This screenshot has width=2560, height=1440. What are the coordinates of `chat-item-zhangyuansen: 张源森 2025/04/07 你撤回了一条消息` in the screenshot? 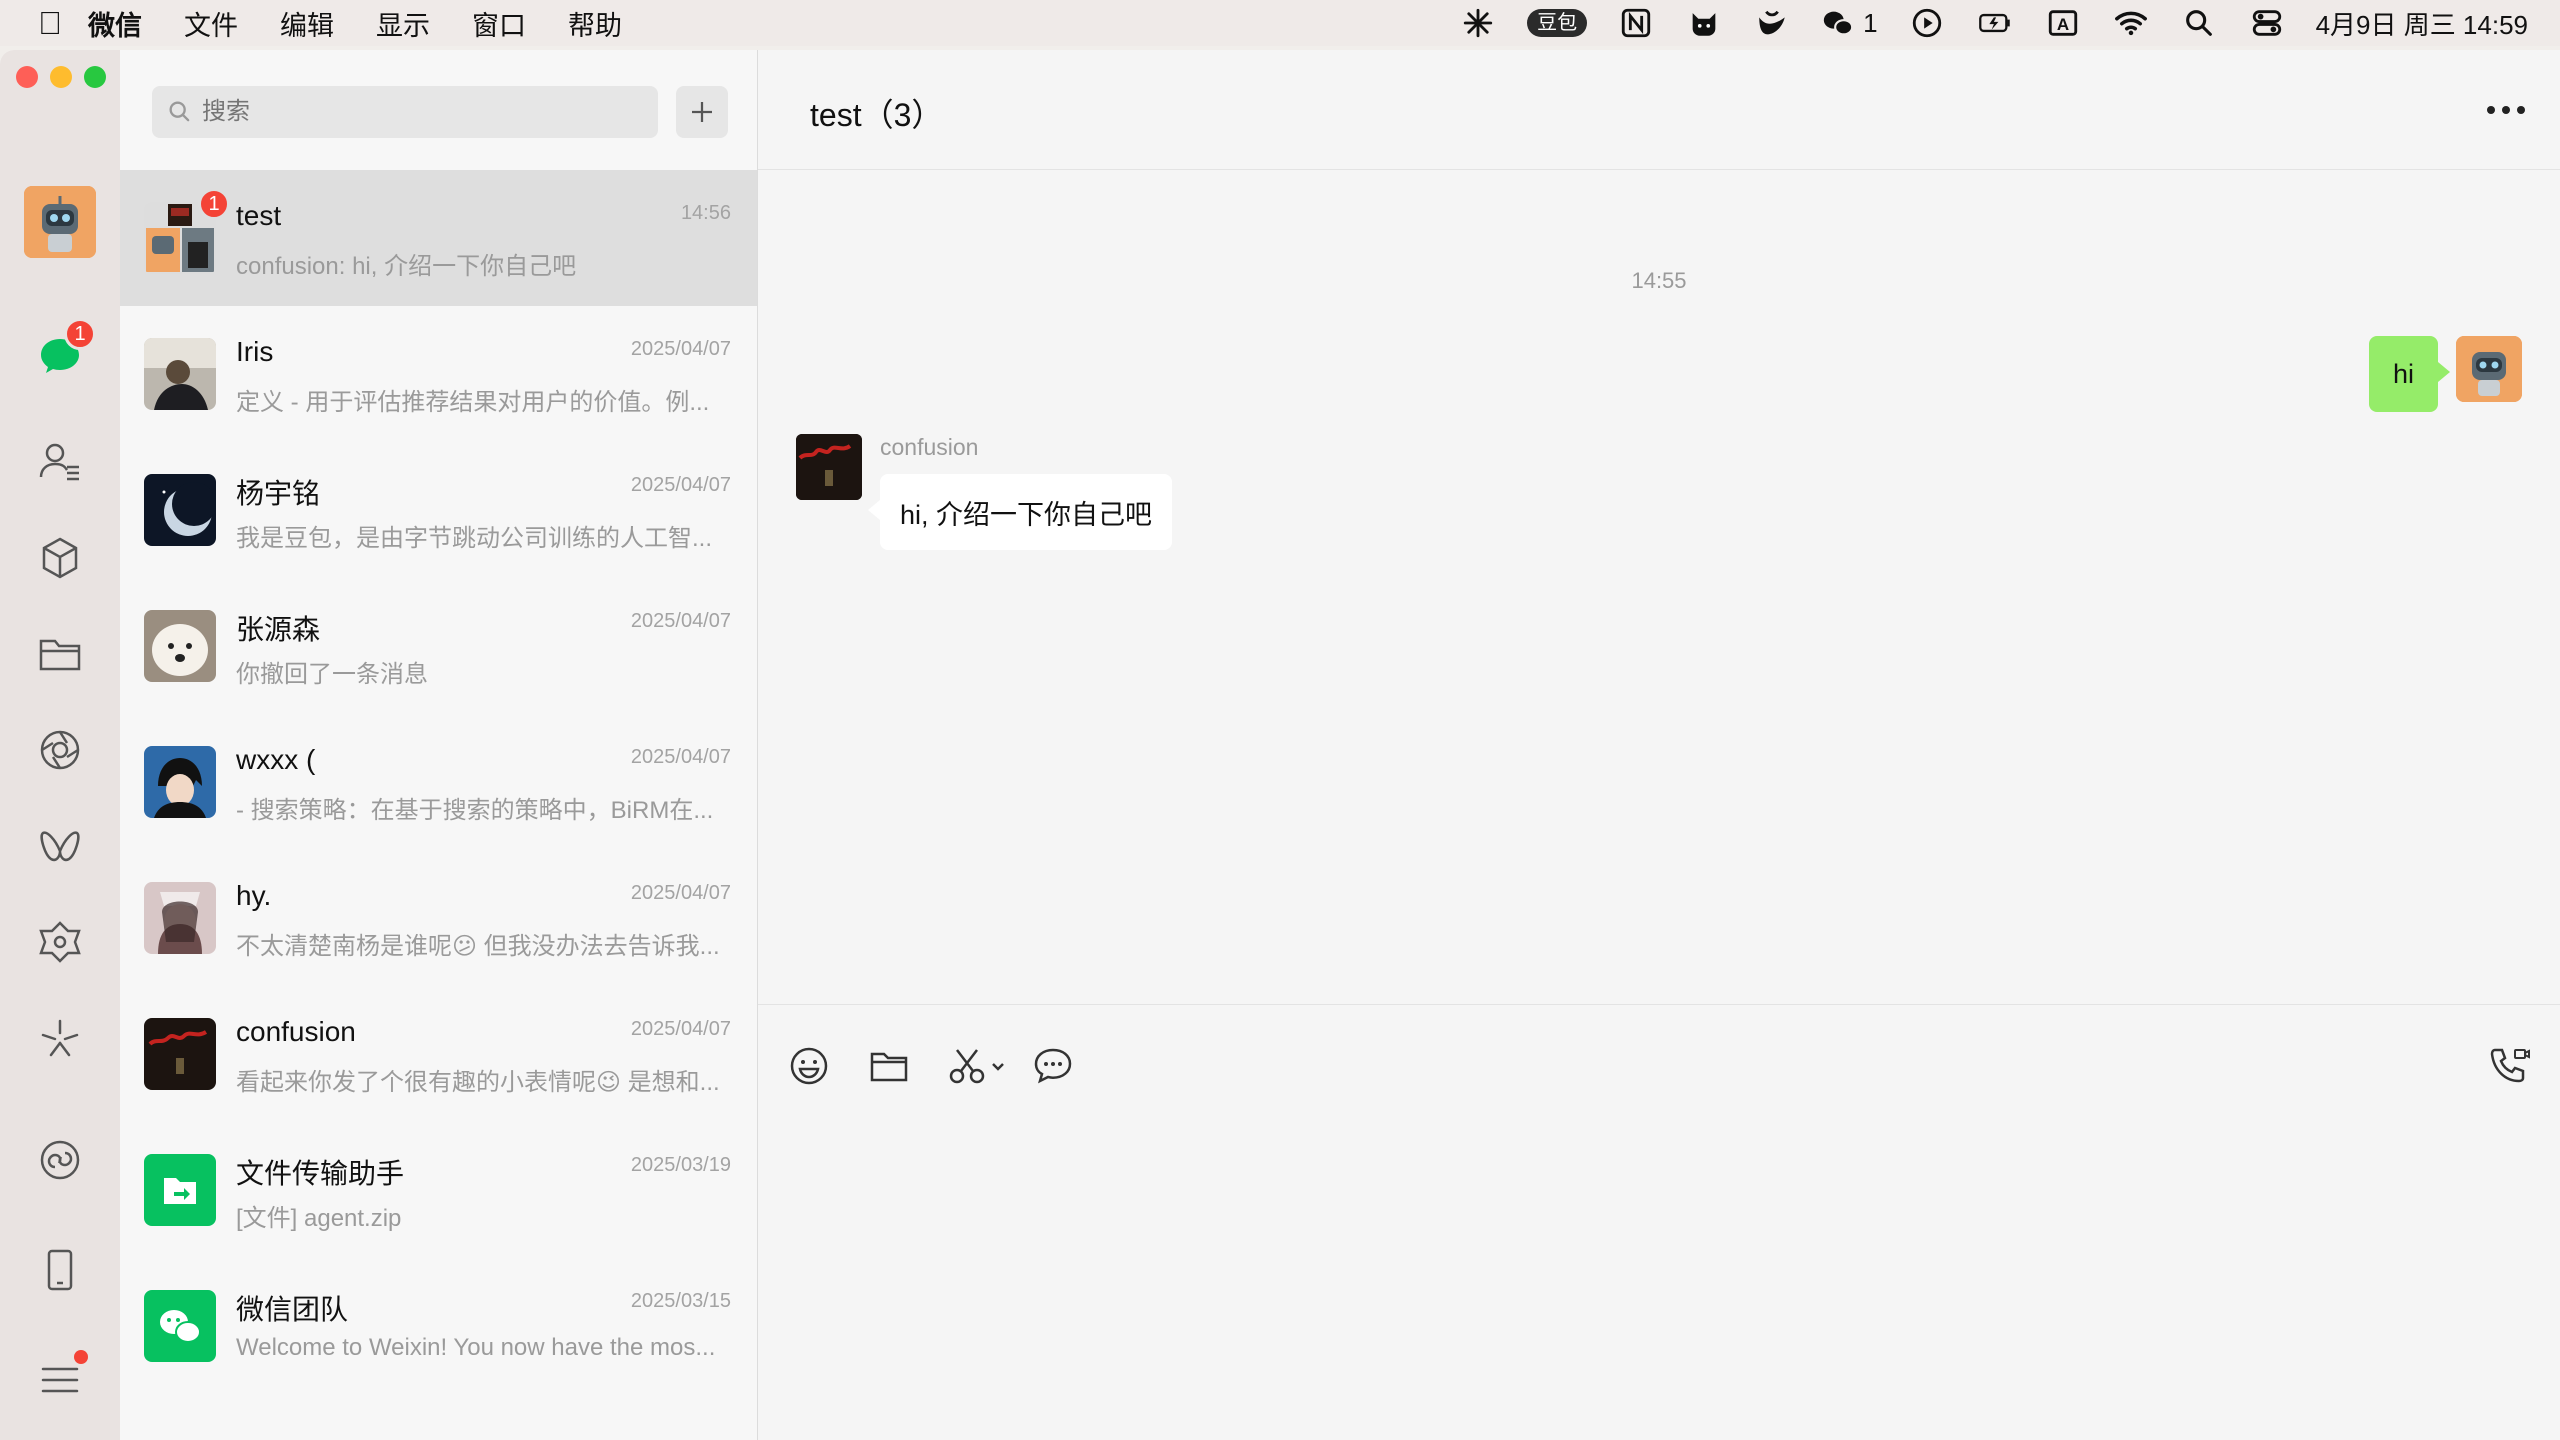 It's located at (438, 646).